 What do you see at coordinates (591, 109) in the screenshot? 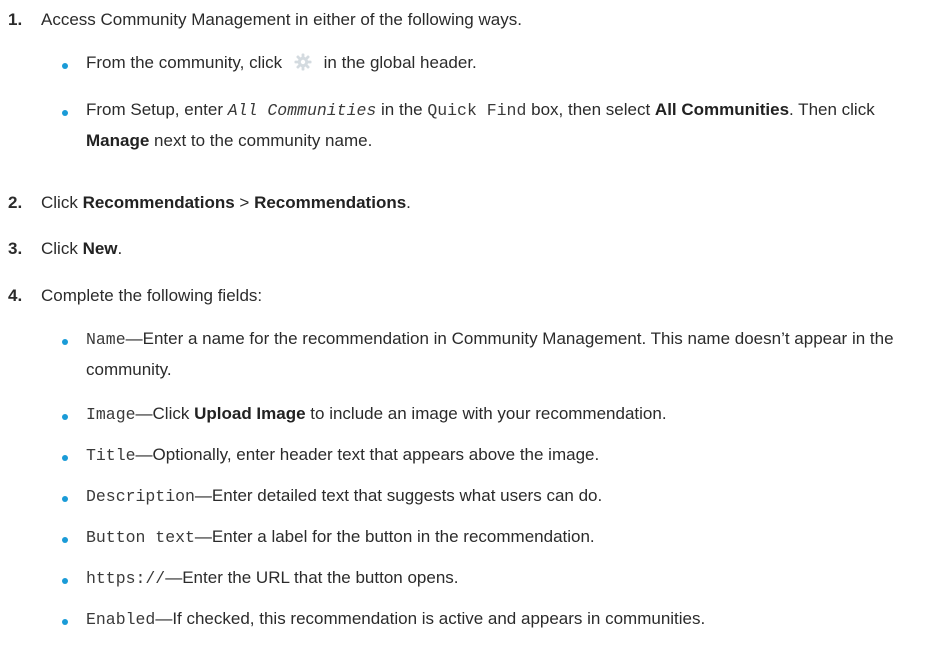
I see `bullet-text: box, then select` at bounding box center [591, 109].